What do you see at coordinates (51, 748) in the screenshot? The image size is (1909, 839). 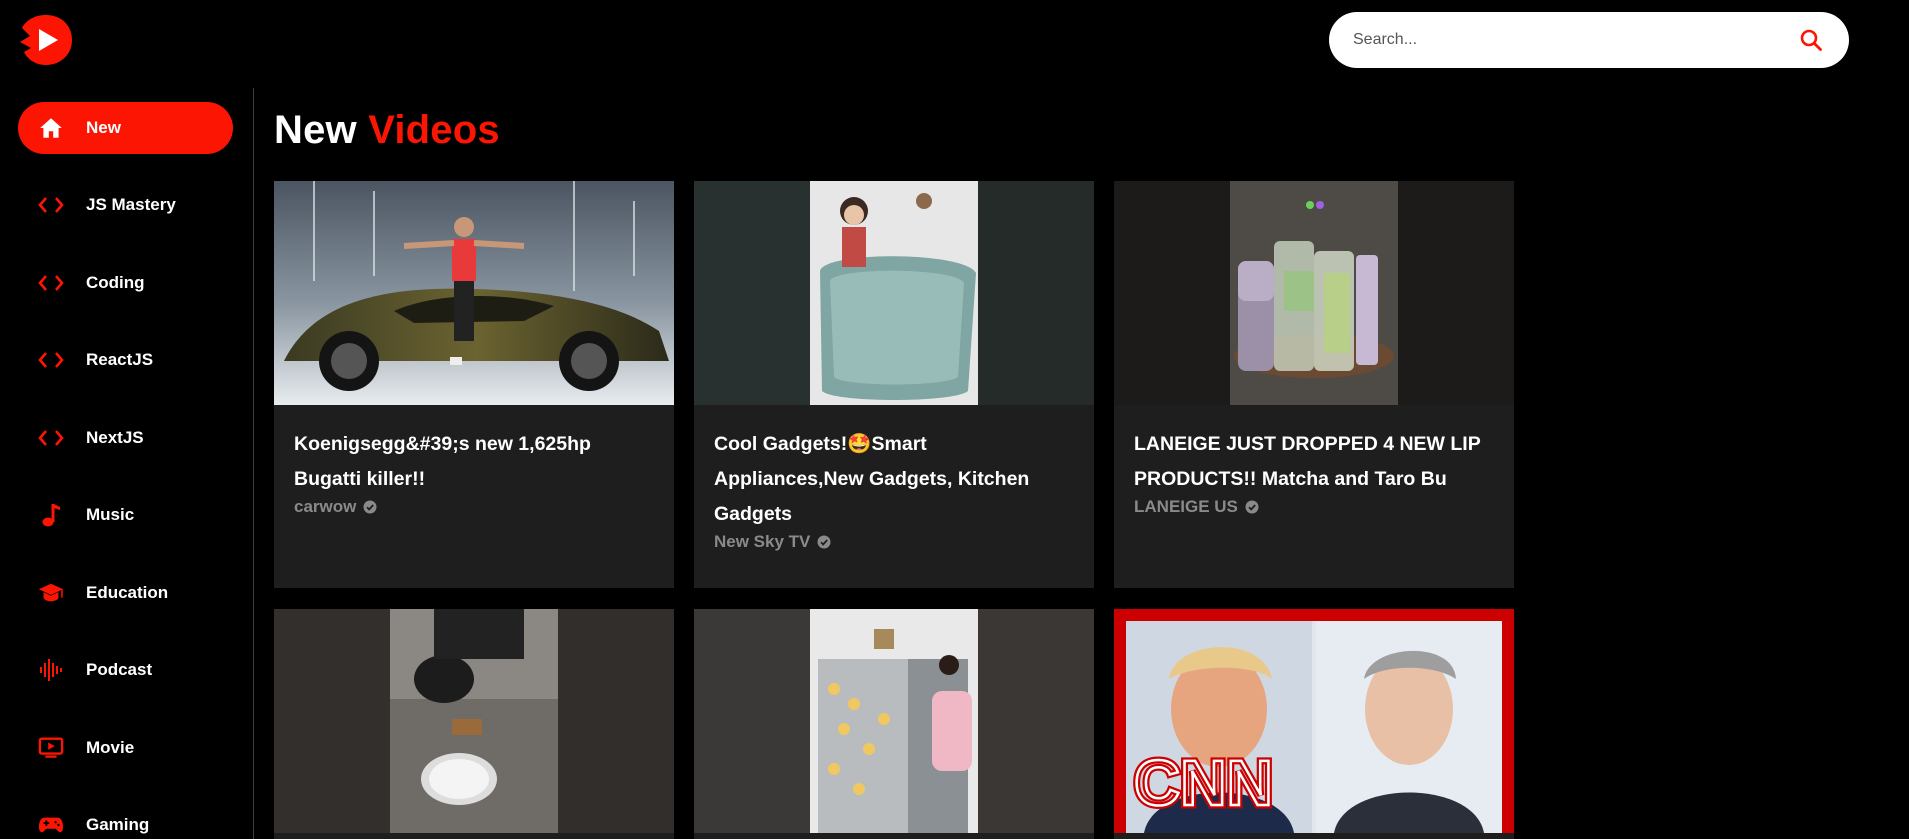 I see `tv-play-icon` at bounding box center [51, 748].